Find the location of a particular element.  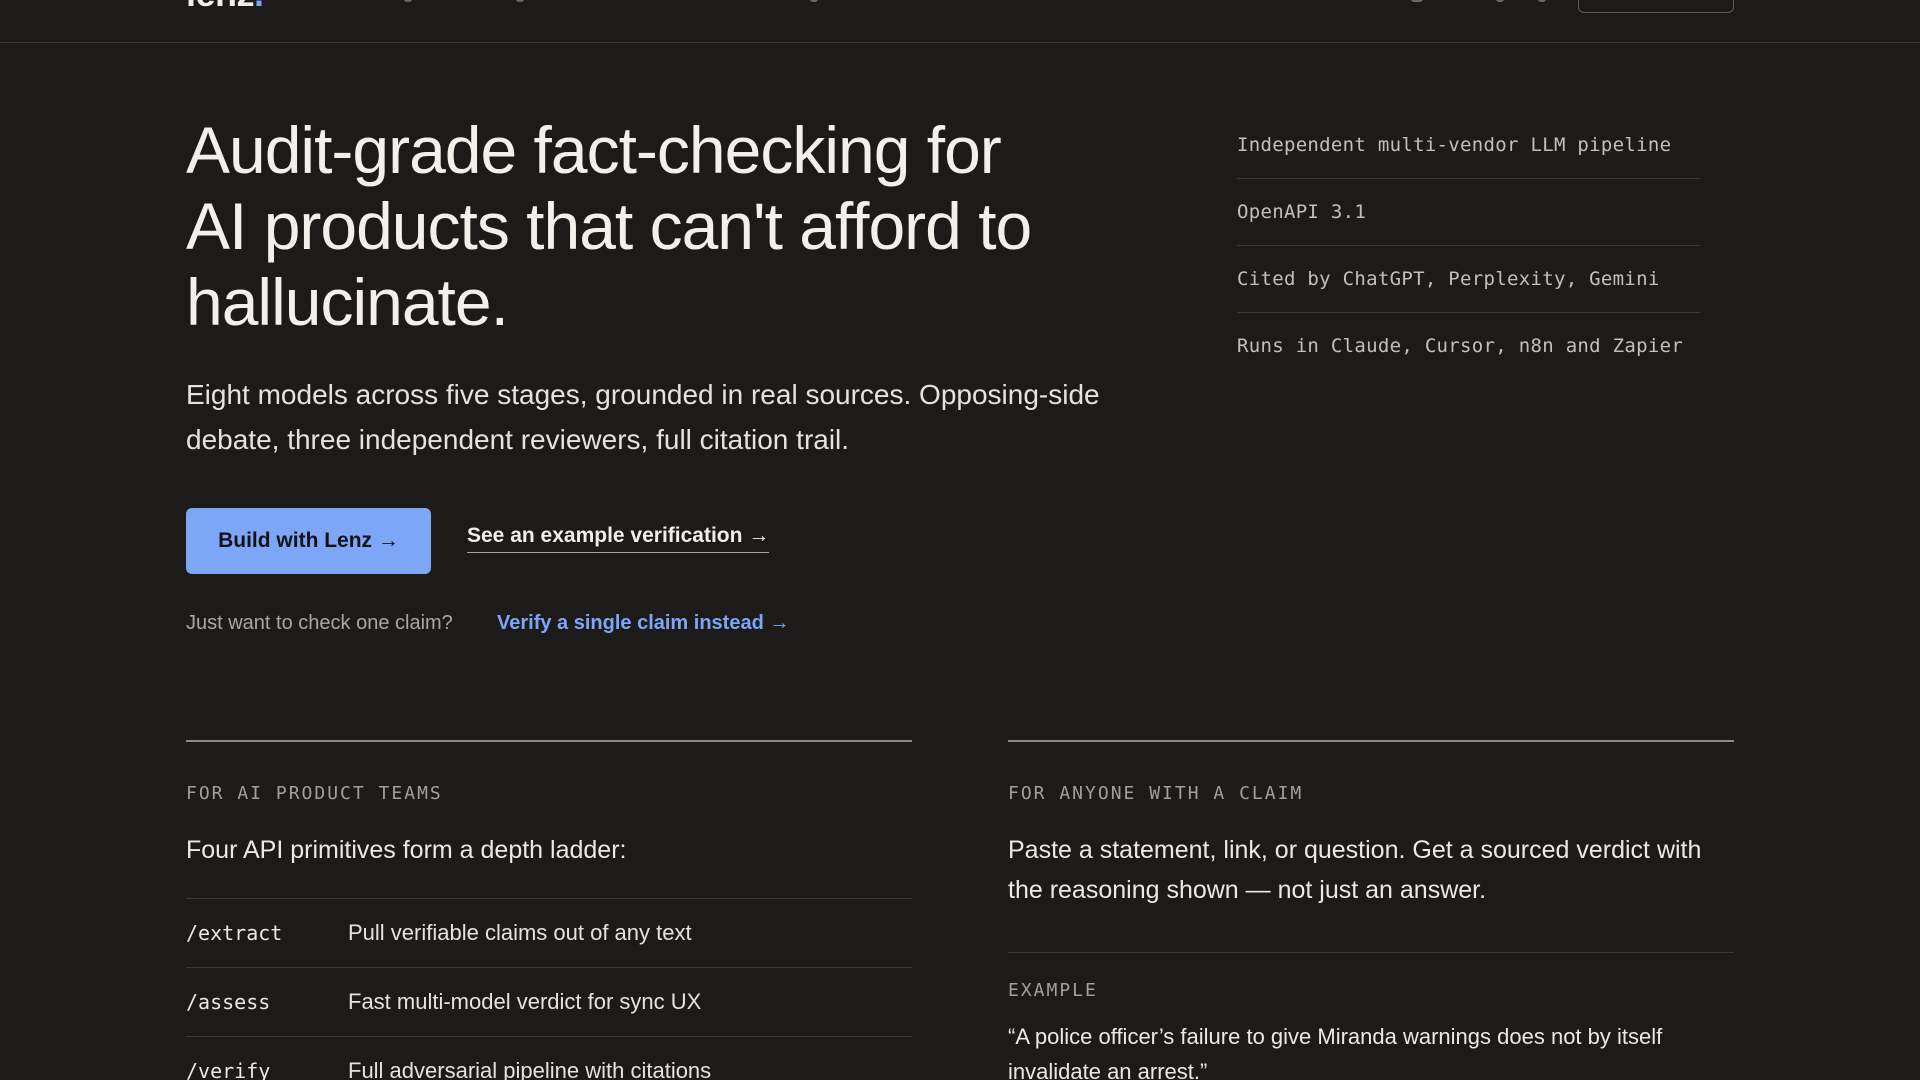

logo-text: lenz is located at coordinates (220, 7).